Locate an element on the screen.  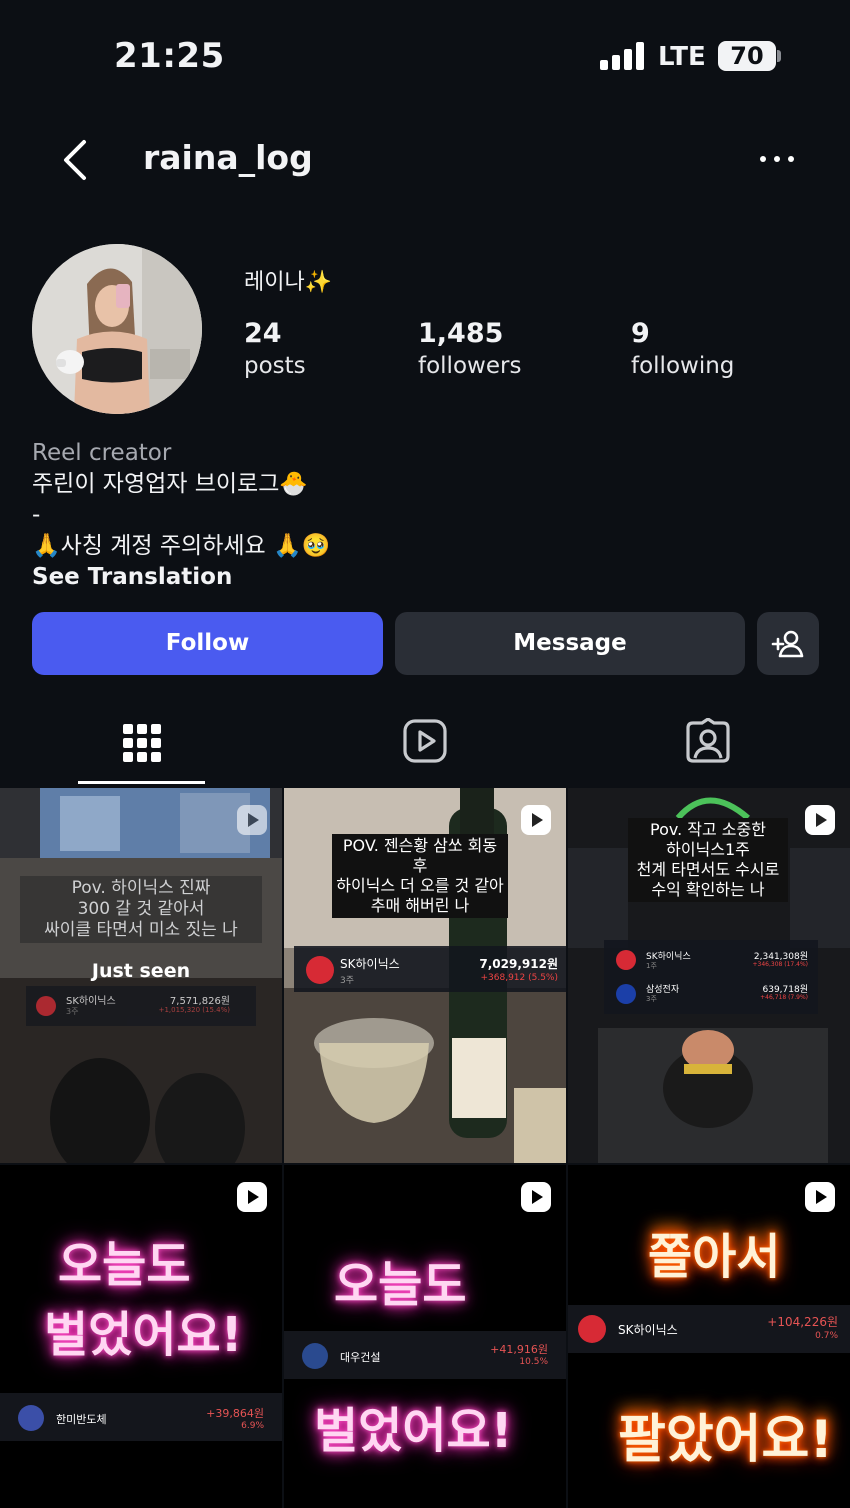
page-title: raina_log is located at coordinates (228, 157).